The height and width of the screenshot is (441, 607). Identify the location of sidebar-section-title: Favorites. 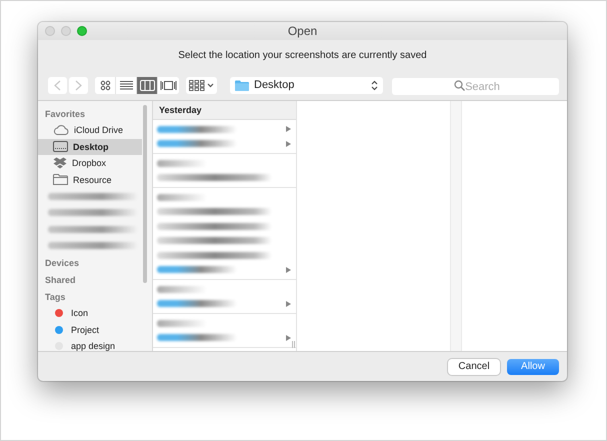
(65, 114).